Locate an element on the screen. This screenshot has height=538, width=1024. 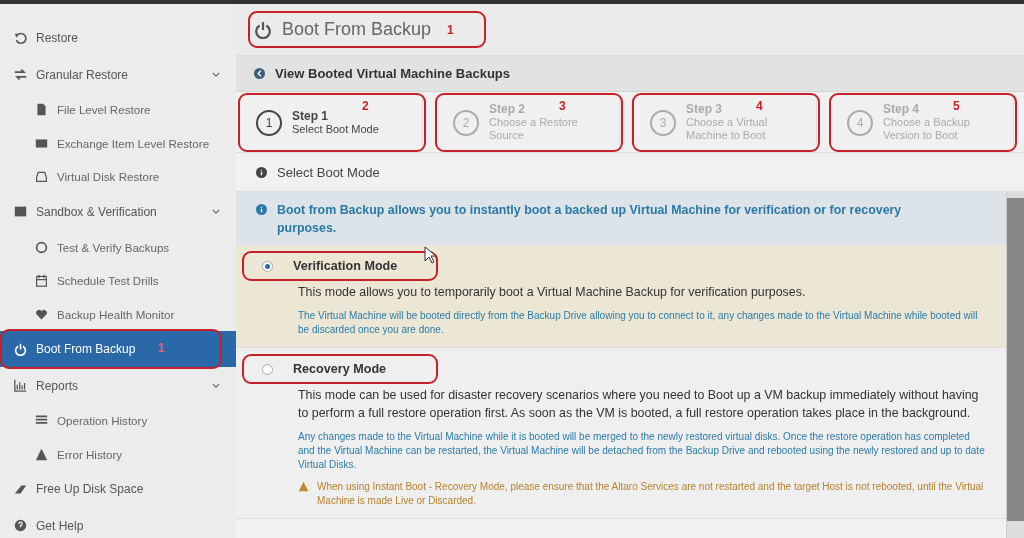
back-link: View Booted Virtual Machine Backups is located at coordinates (393, 73).